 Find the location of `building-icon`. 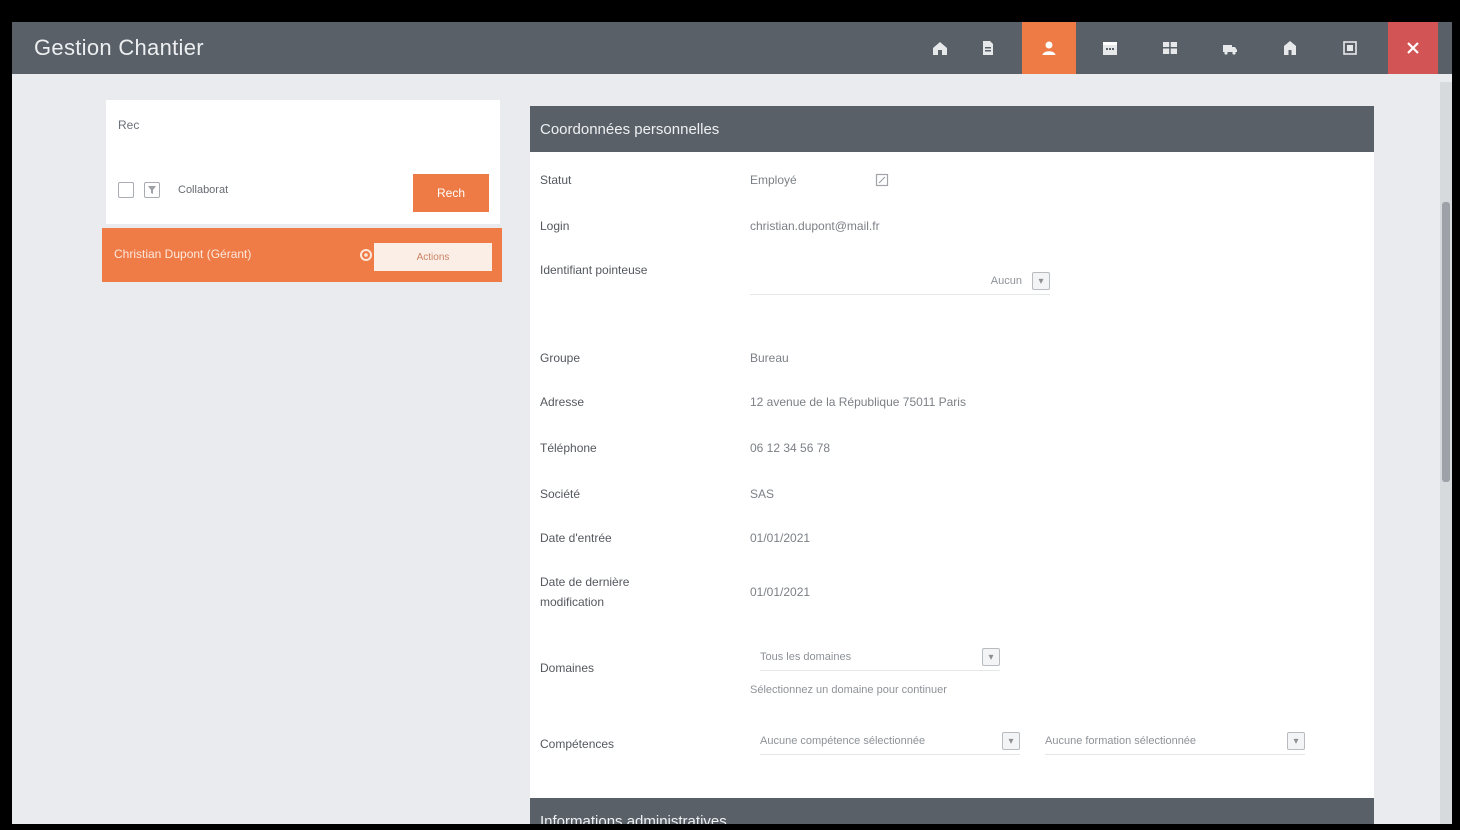

building-icon is located at coordinates (1290, 48).